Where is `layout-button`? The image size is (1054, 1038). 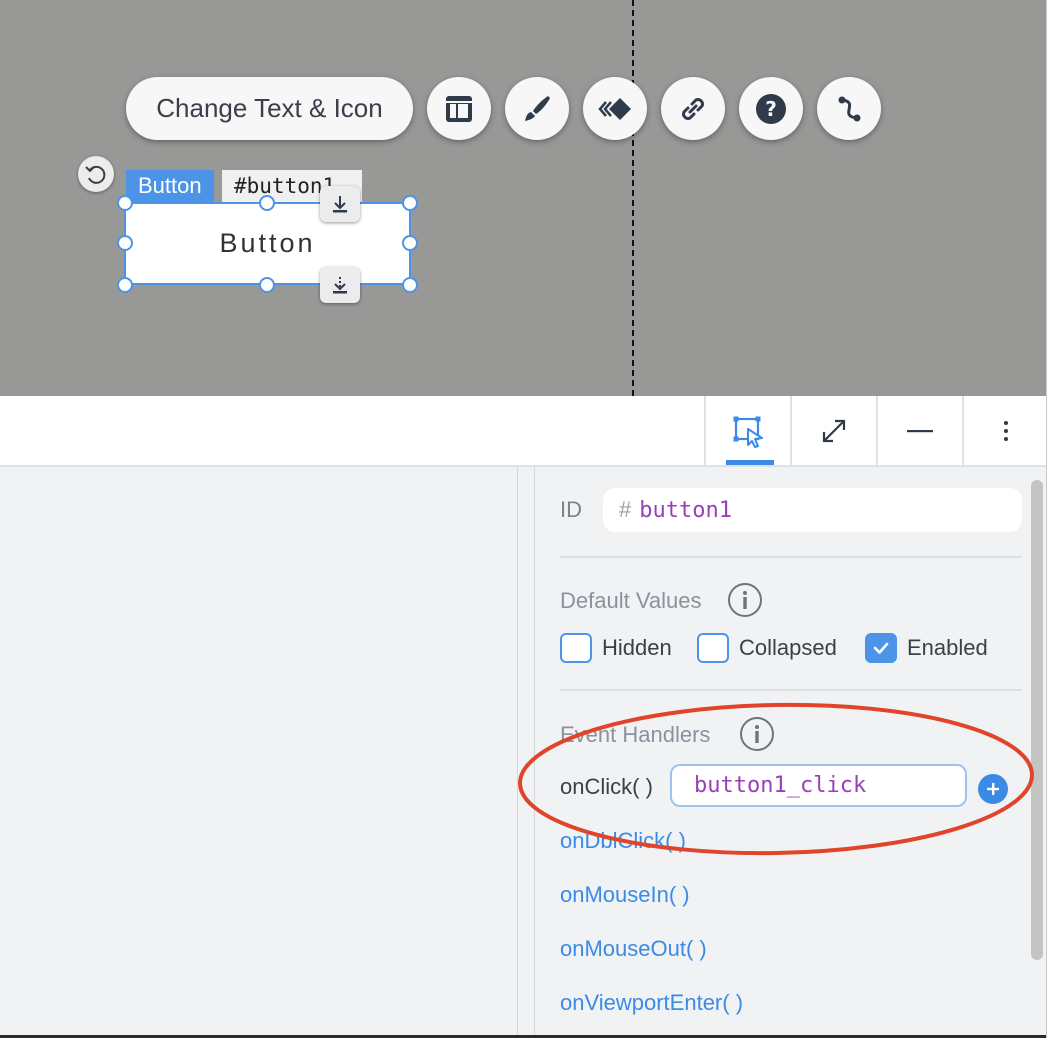 layout-button is located at coordinates (459, 108).